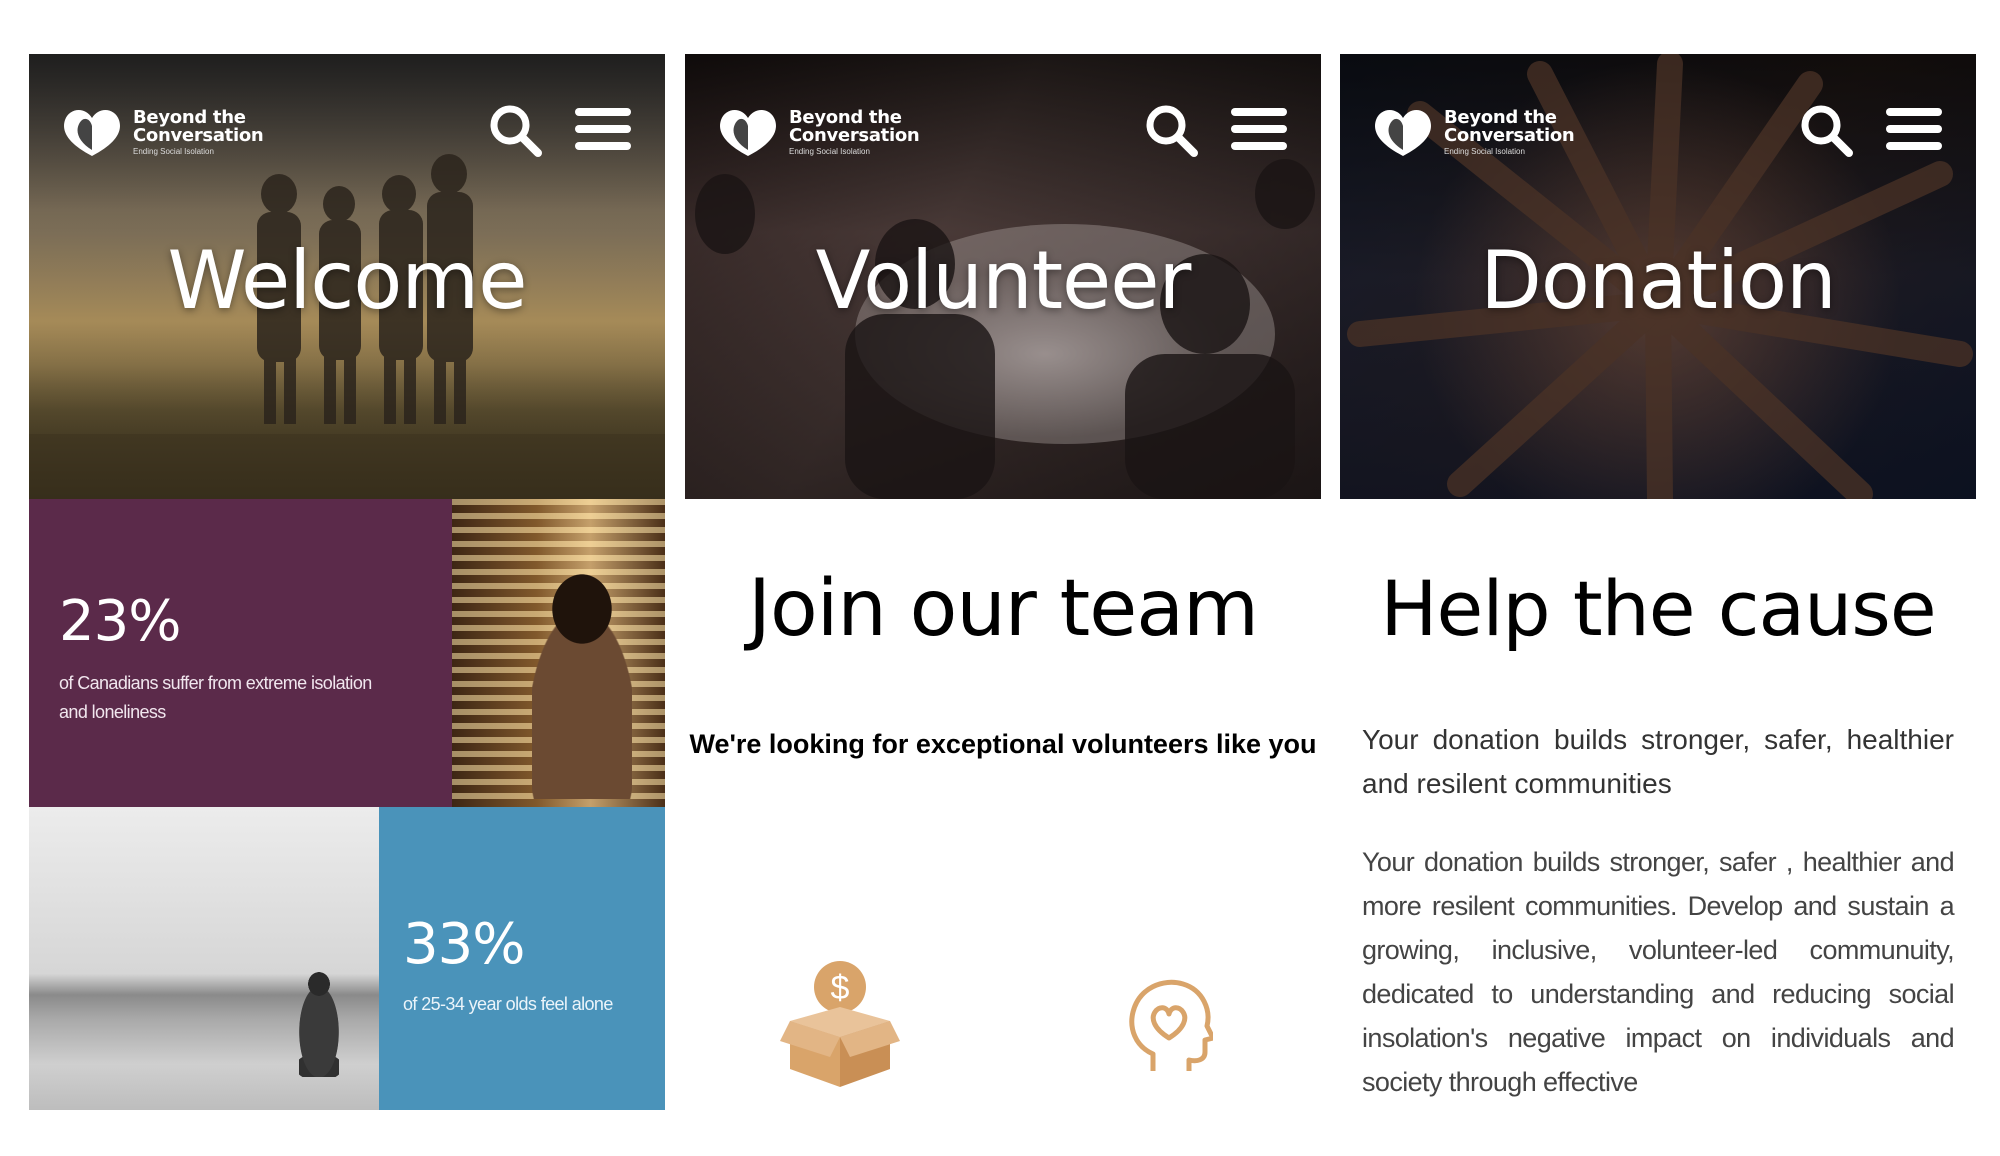  Describe the element at coordinates (558, 653) in the screenshot. I see `photo-woman-window` at that location.